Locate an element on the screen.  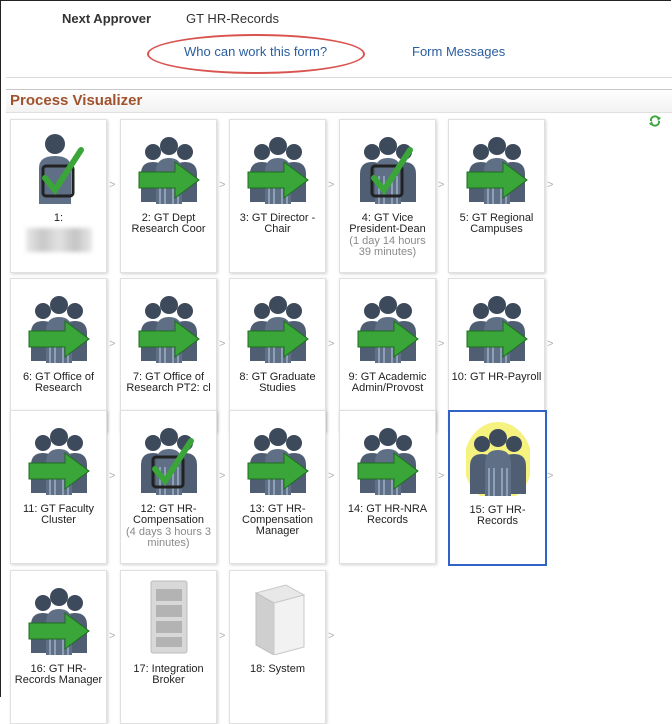
process-step: 3: GT Director - Chair is located at coordinates (277, 196).